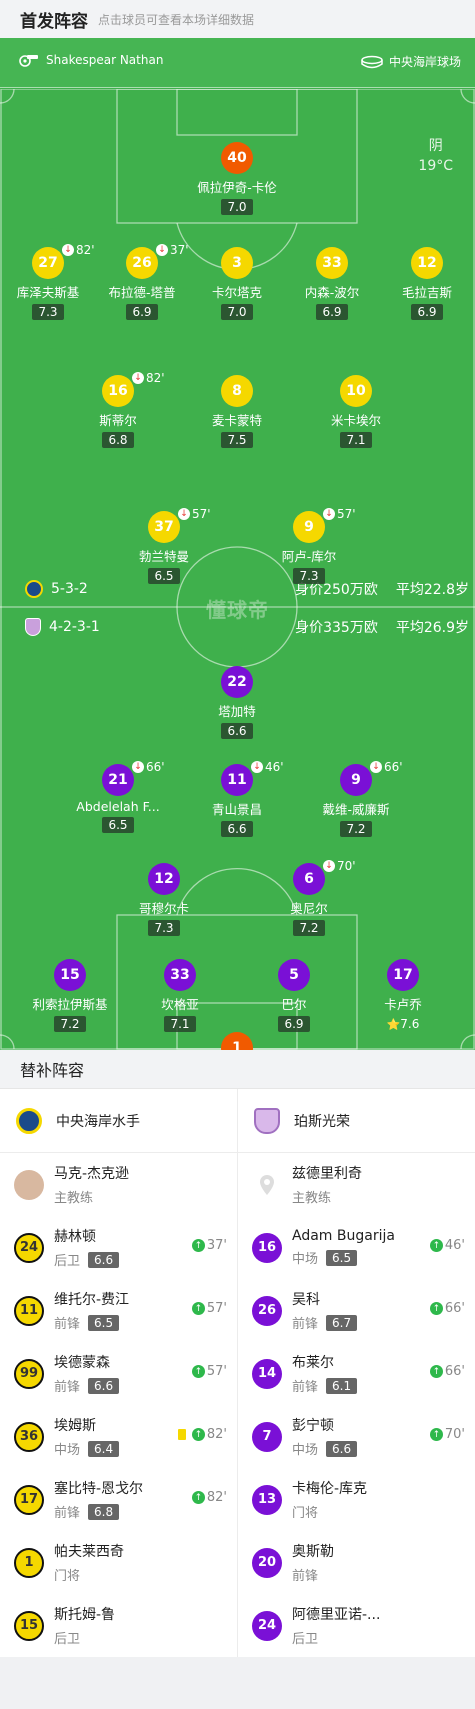 The image size is (475, 1709). Describe the element at coordinates (198, 1497) in the screenshot. I see `sub-on-arrow-icon: ↑` at that location.